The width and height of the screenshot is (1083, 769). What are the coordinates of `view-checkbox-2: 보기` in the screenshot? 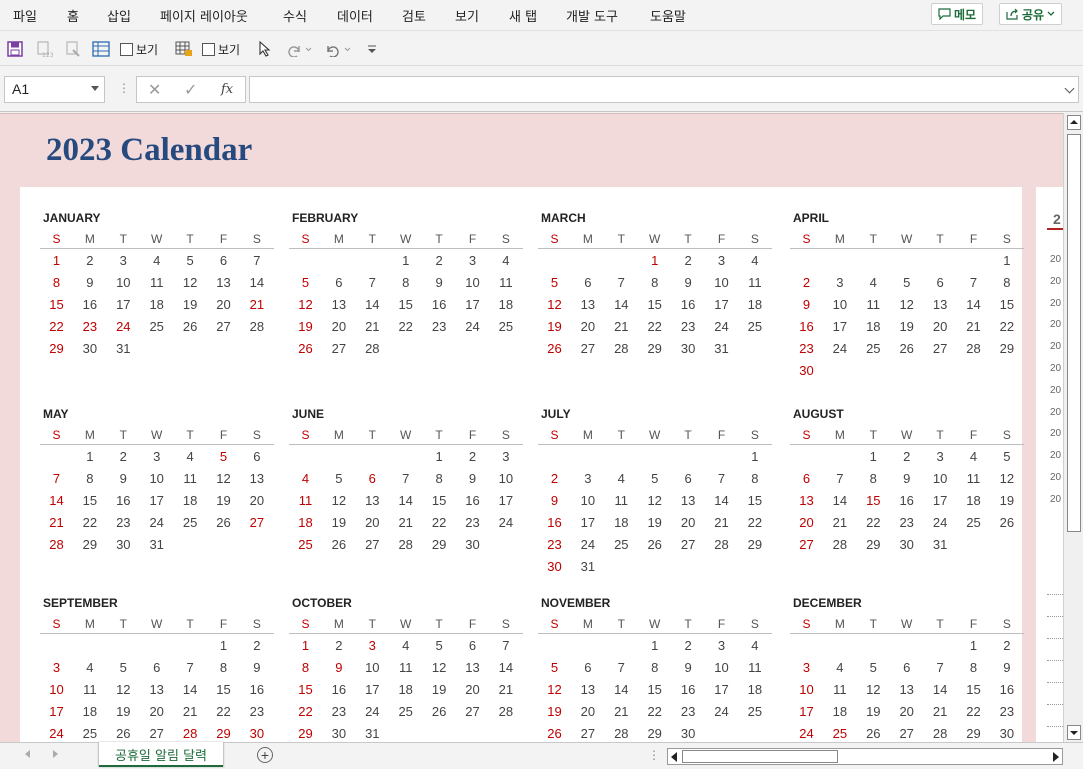 It's located at (221, 49).